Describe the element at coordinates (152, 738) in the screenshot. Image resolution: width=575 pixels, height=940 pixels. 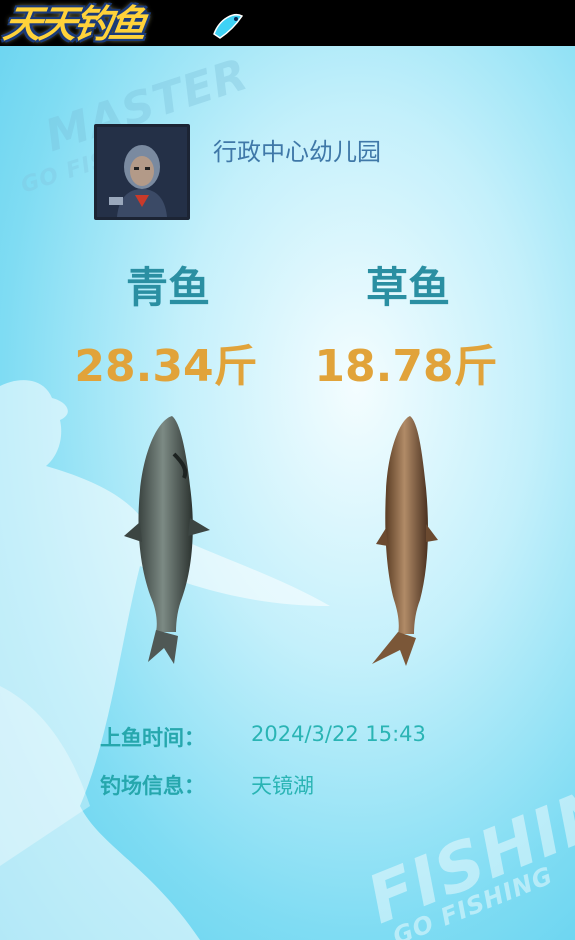
I see `catch-time-label: 上鱼时间：` at that location.